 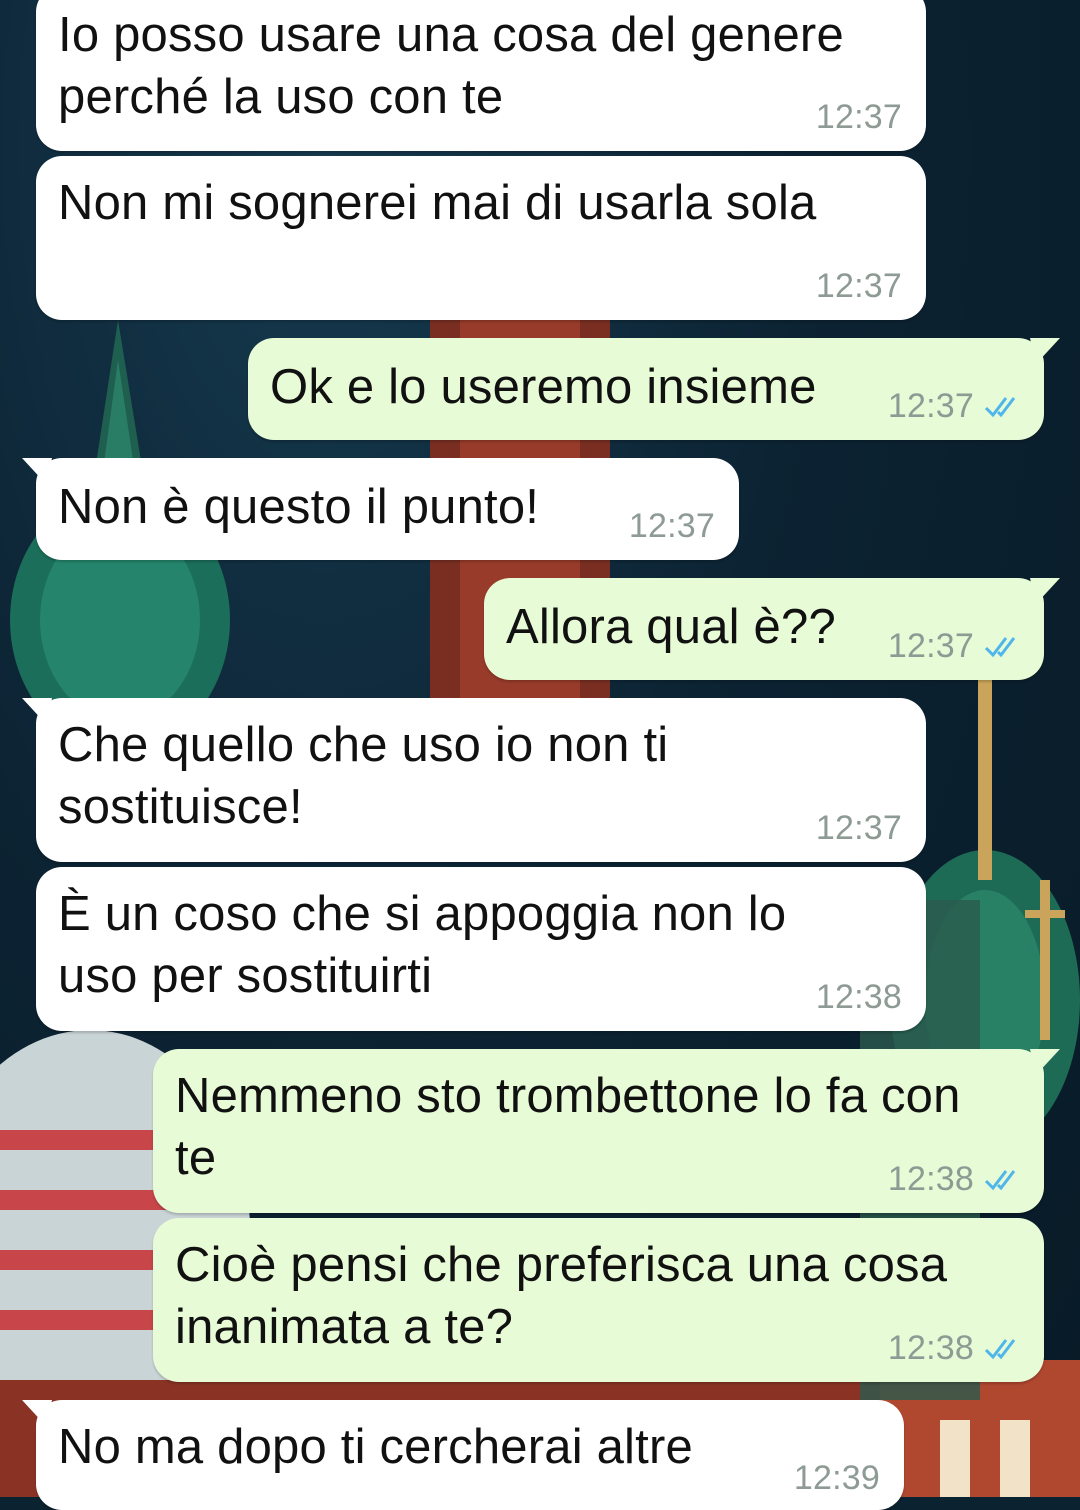 I want to click on message-bubble-outgoing: Allora qual è?? 12:37, so click(x=772, y=629).